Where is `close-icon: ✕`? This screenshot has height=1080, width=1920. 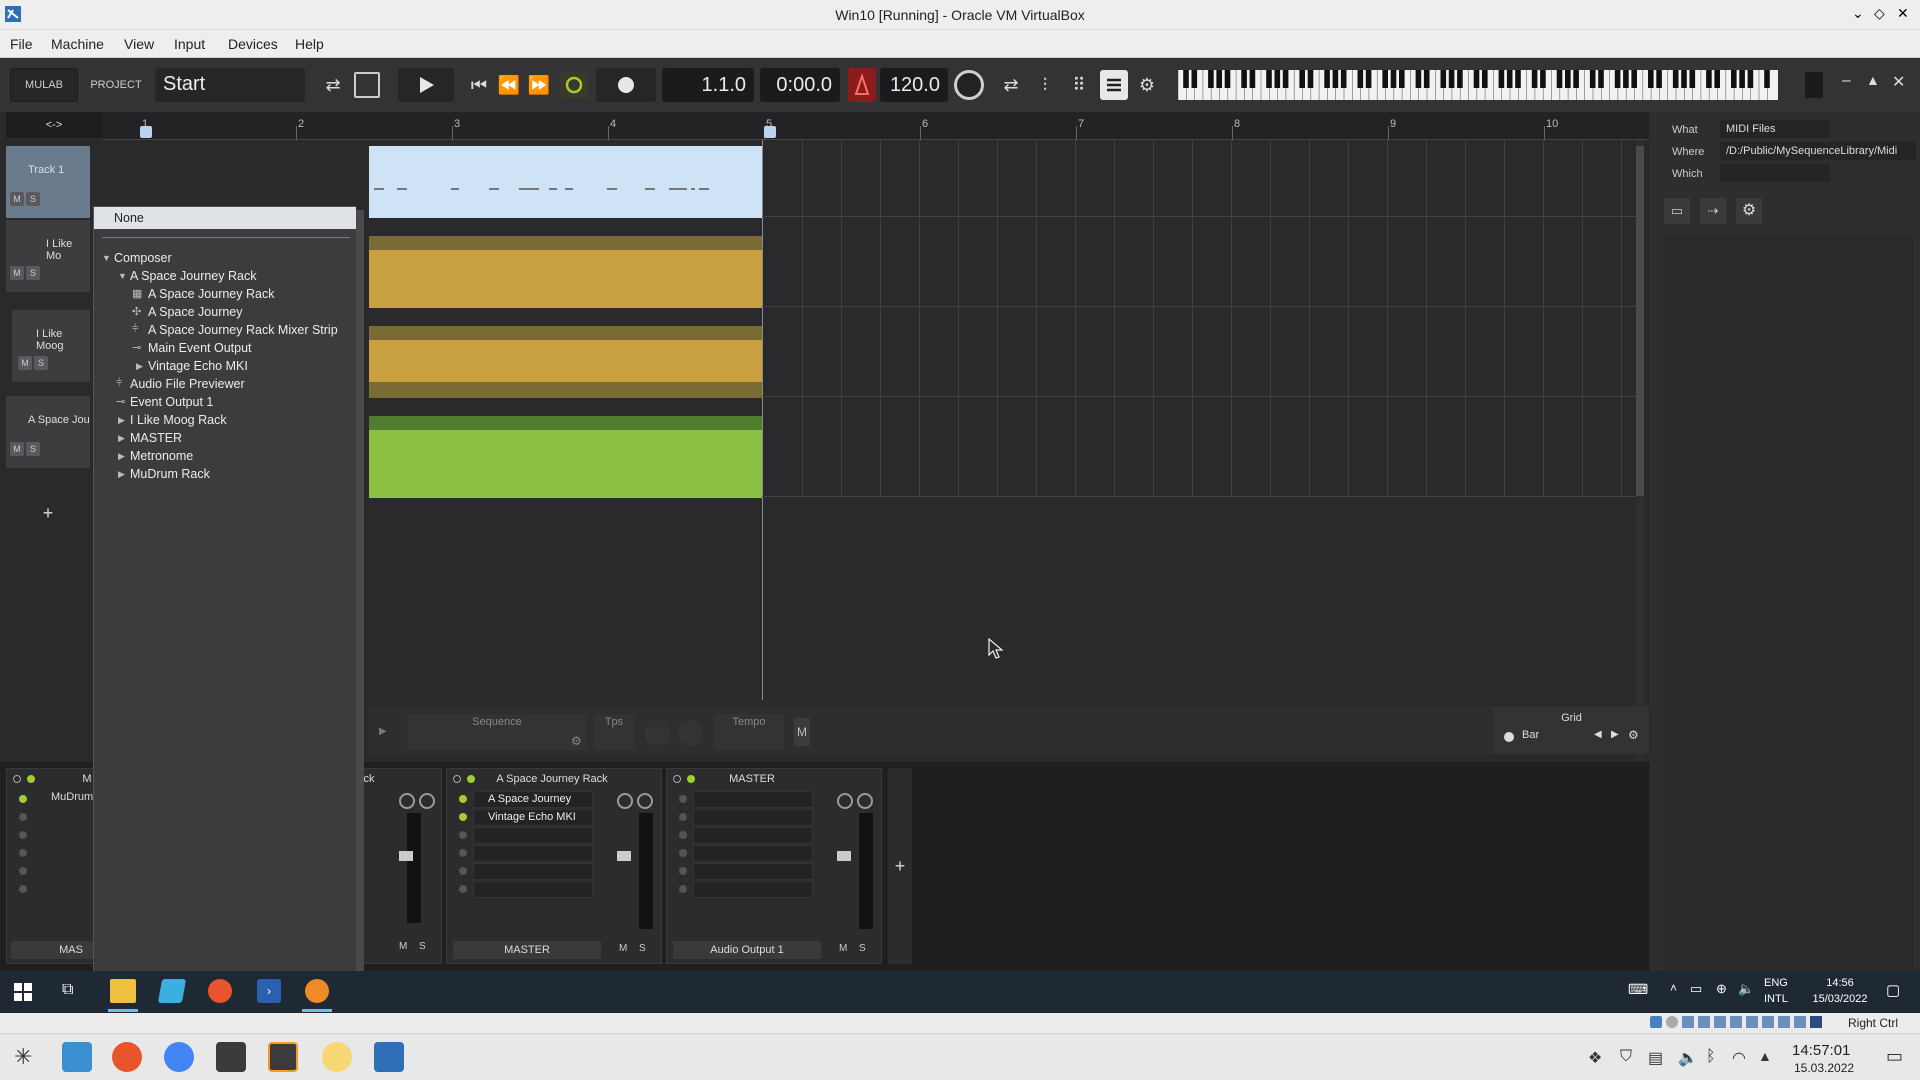
close-icon: ✕ is located at coordinates (1898, 82).